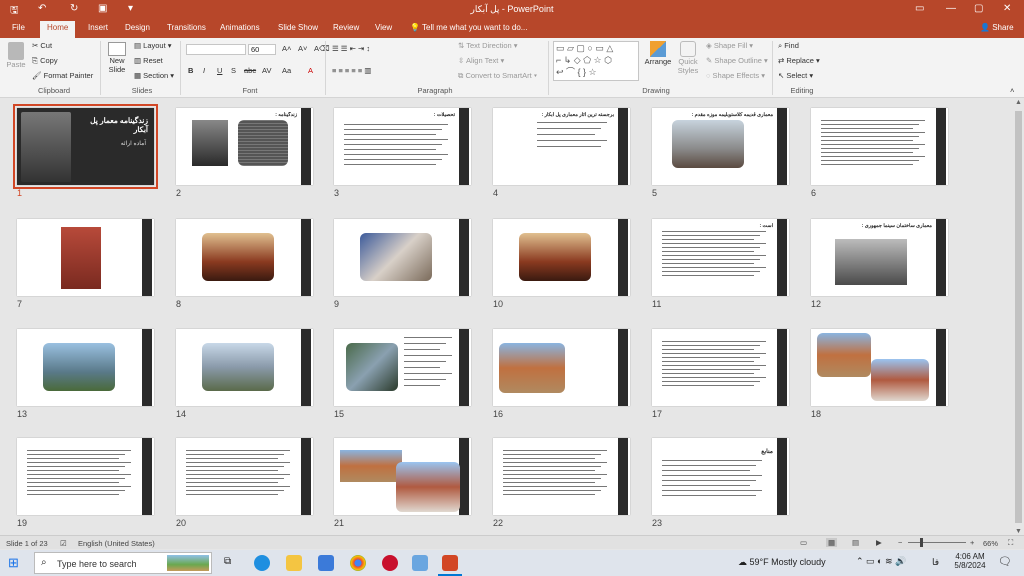  I want to click on tab-insert: Insert, so click(98, 27).